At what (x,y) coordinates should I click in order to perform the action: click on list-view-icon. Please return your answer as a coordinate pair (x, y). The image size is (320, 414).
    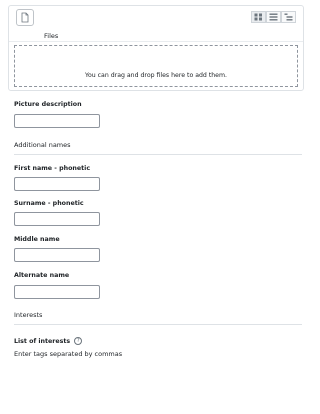
    Looking at the image, I should click on (273, 17).